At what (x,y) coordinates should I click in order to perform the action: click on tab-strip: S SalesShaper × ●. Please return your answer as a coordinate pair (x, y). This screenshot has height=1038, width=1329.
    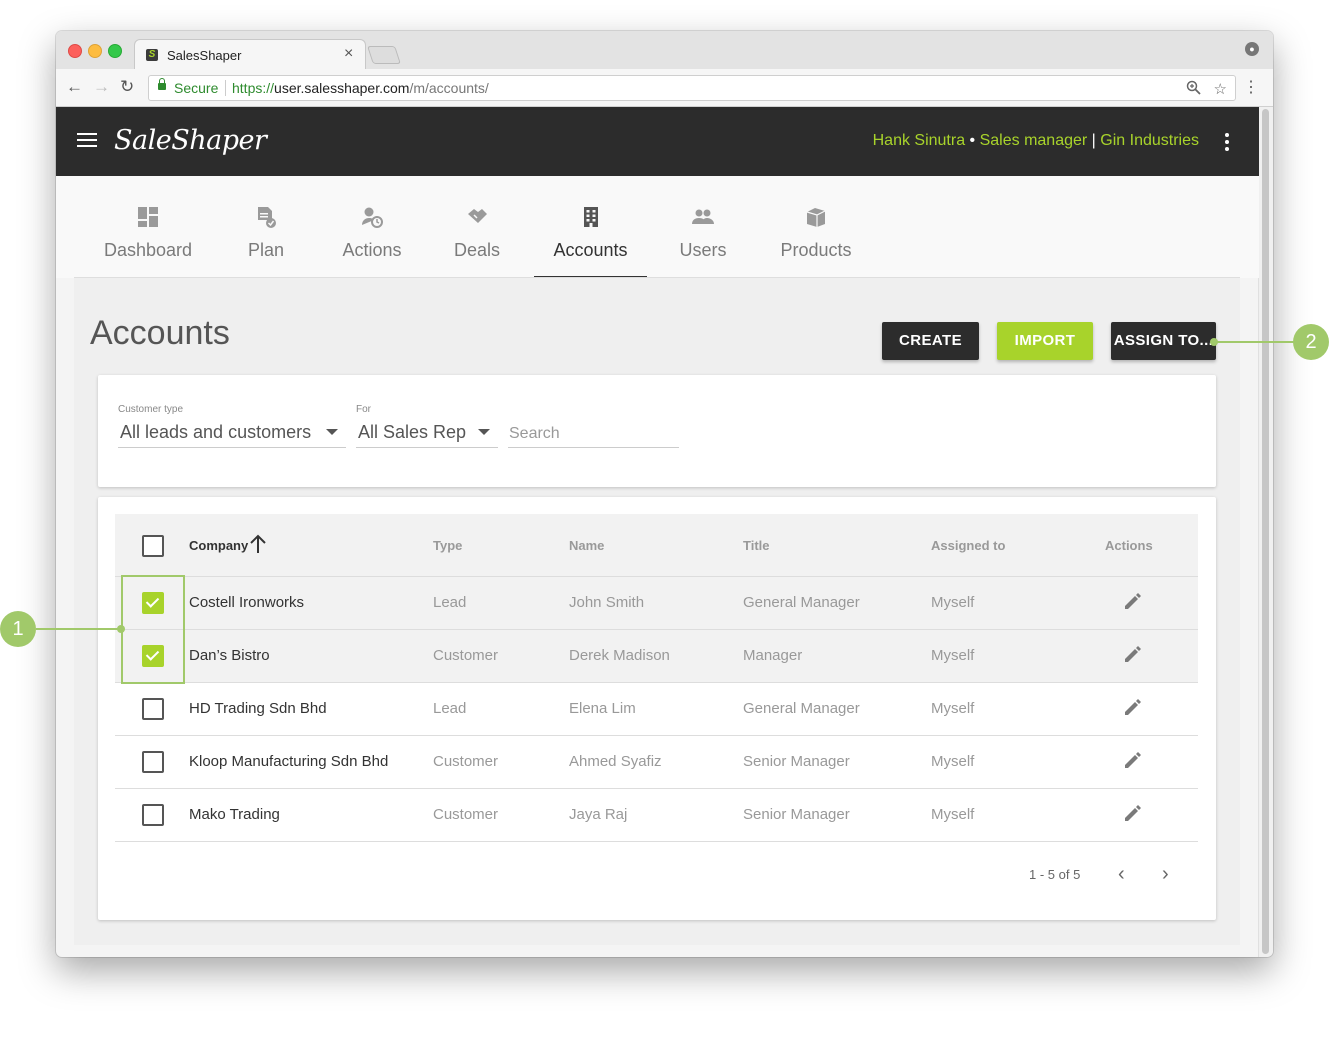
    Looking at the image, I should click on (664, 50).